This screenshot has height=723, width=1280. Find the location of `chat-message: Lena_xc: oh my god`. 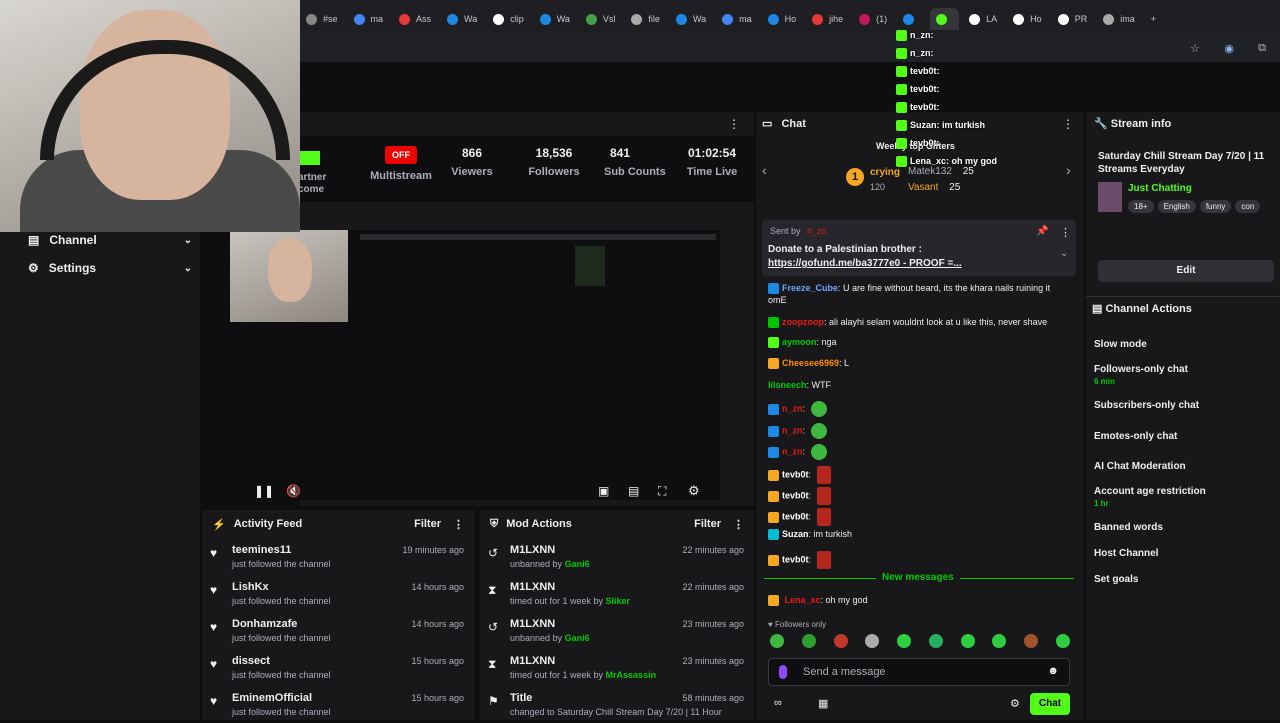

chat-message: Lena_xc: oh my god is located at coordinates (818, 601).